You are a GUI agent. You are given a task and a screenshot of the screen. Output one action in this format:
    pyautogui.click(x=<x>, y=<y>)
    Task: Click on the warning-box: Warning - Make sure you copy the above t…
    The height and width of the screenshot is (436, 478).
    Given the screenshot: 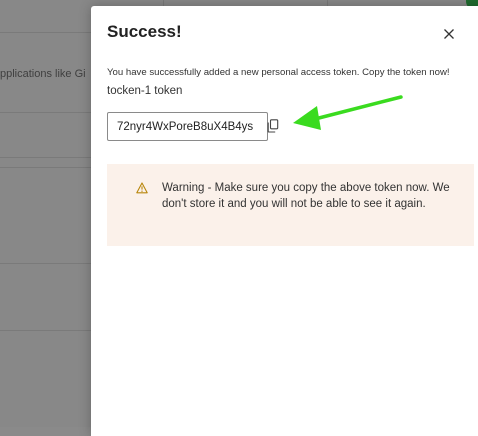 What is the action you would take?
    pyautogui.click(x=290, y=205)
    